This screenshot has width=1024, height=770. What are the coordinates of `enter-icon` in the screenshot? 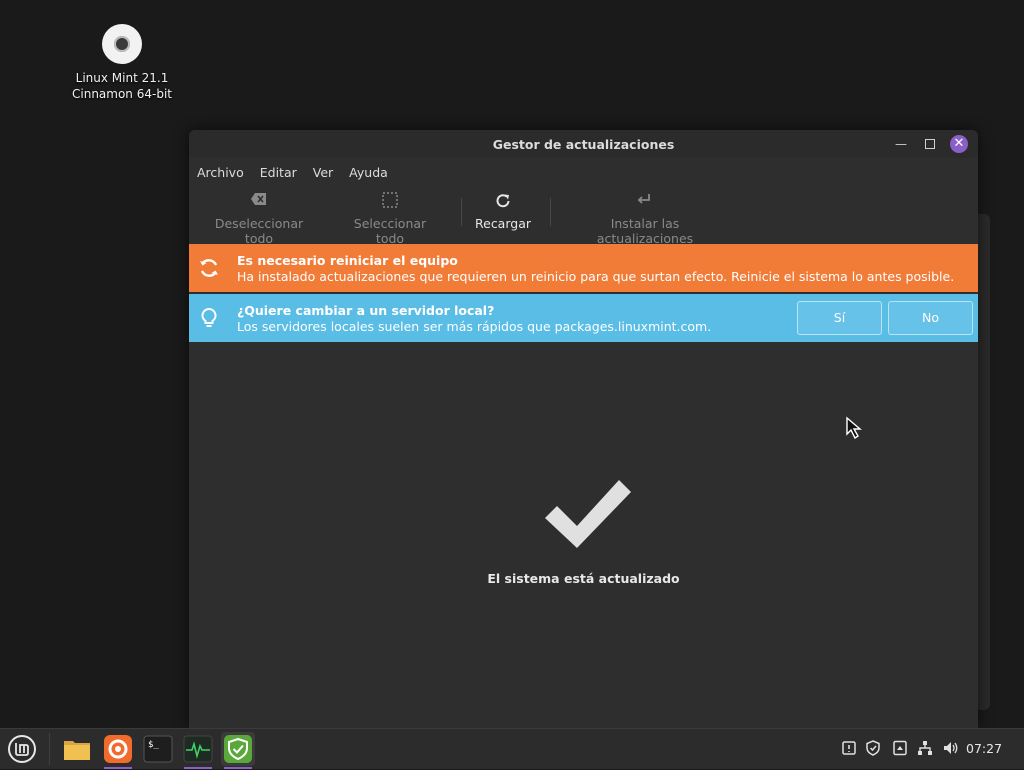 It's located at (645, 202).